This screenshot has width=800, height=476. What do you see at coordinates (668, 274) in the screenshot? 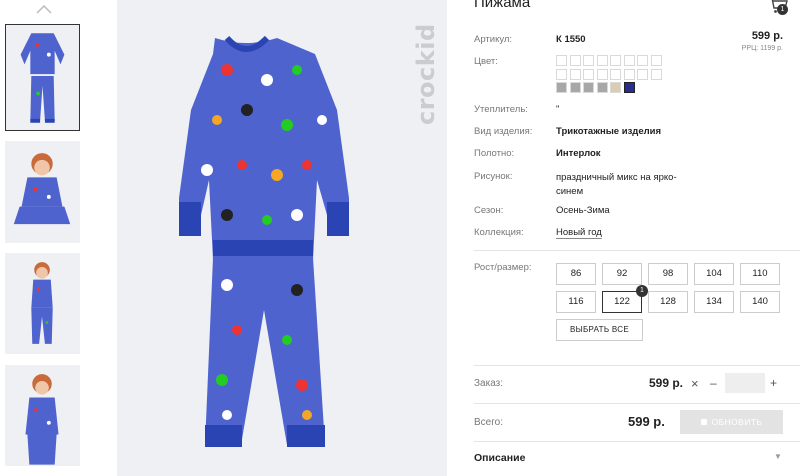
I see `size-option-98: 98` at bounding box center [668, 274].